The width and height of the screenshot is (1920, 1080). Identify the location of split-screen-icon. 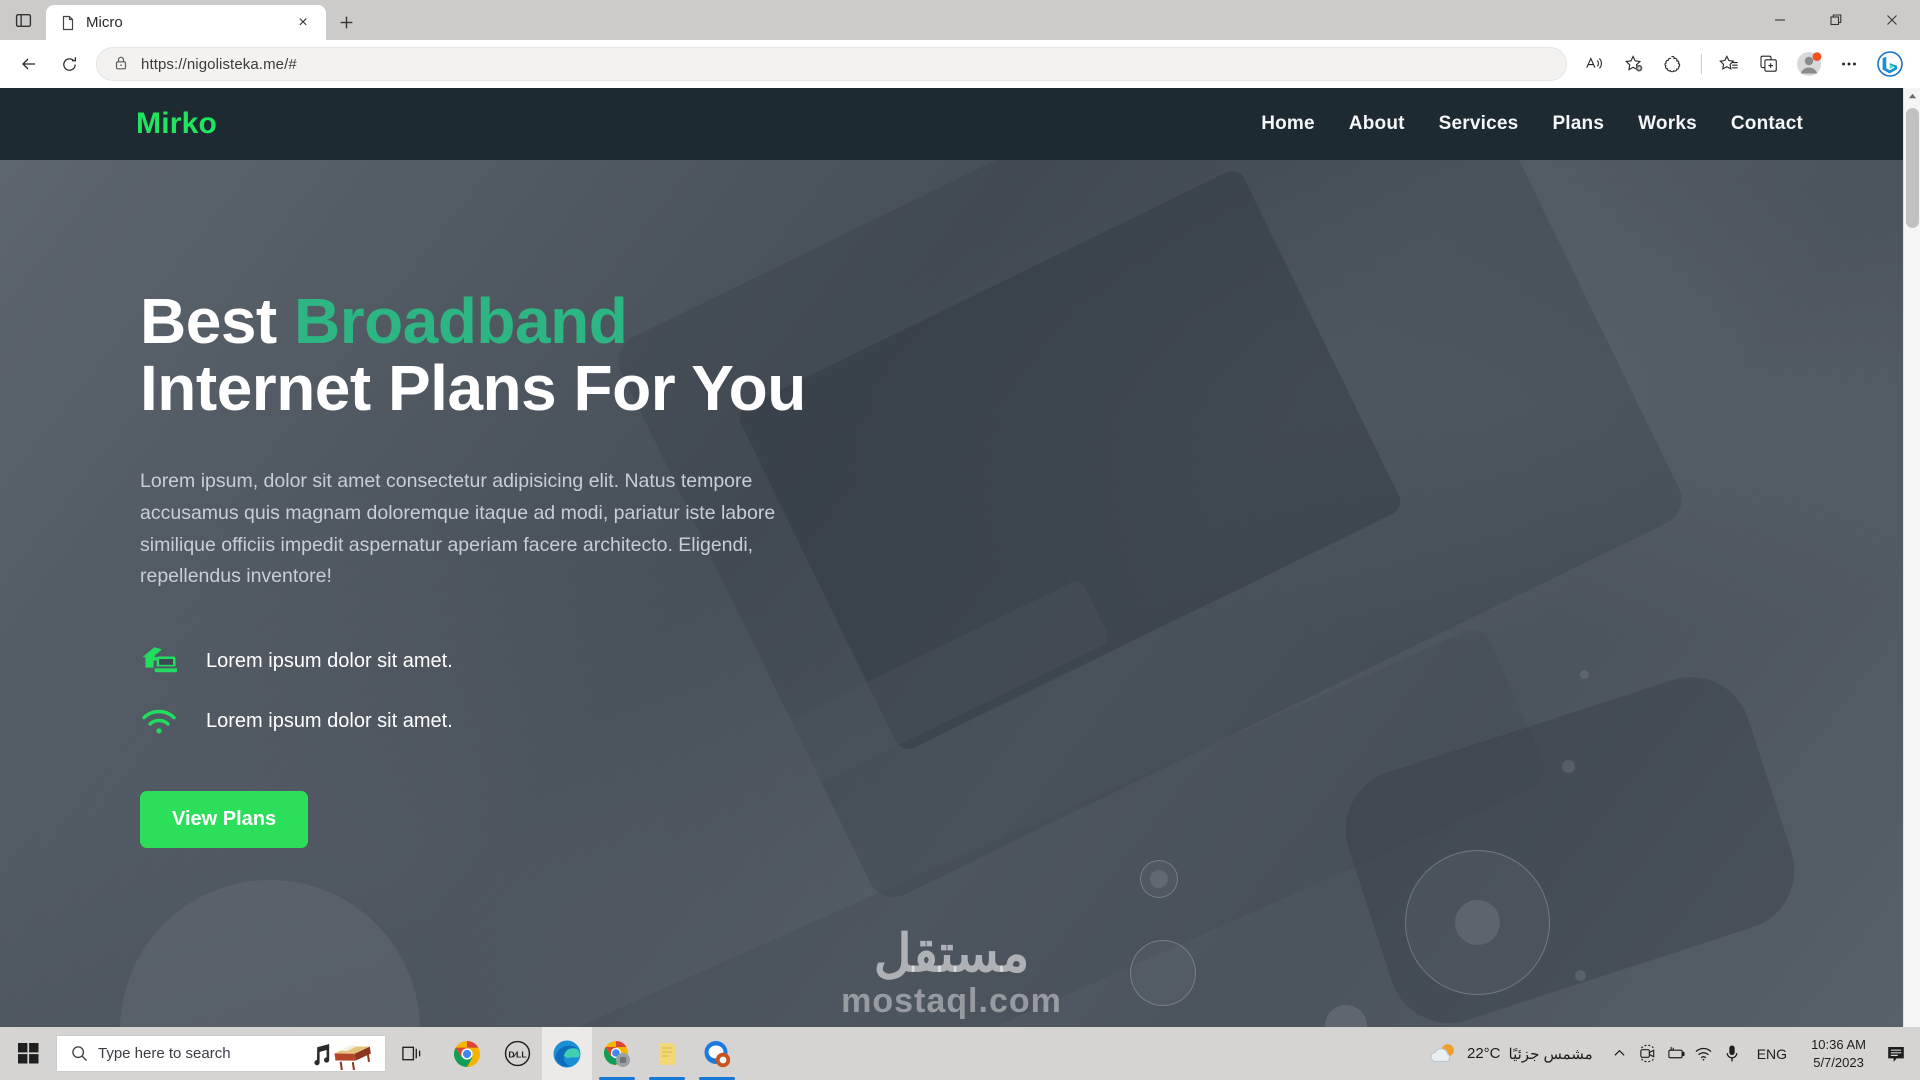
(1769, 64).